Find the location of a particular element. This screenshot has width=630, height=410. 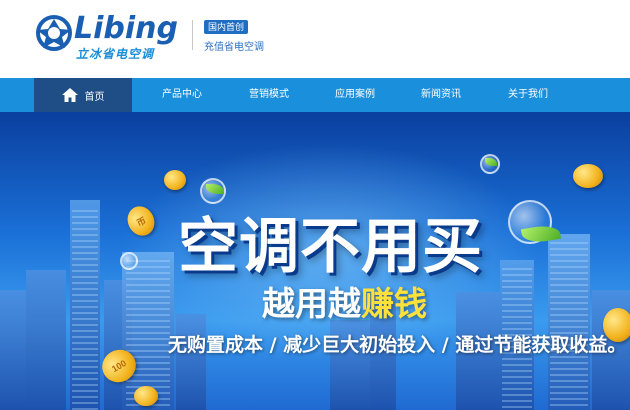

brand-sub: 立冰省电空调 is located at coordinates (115, 54).